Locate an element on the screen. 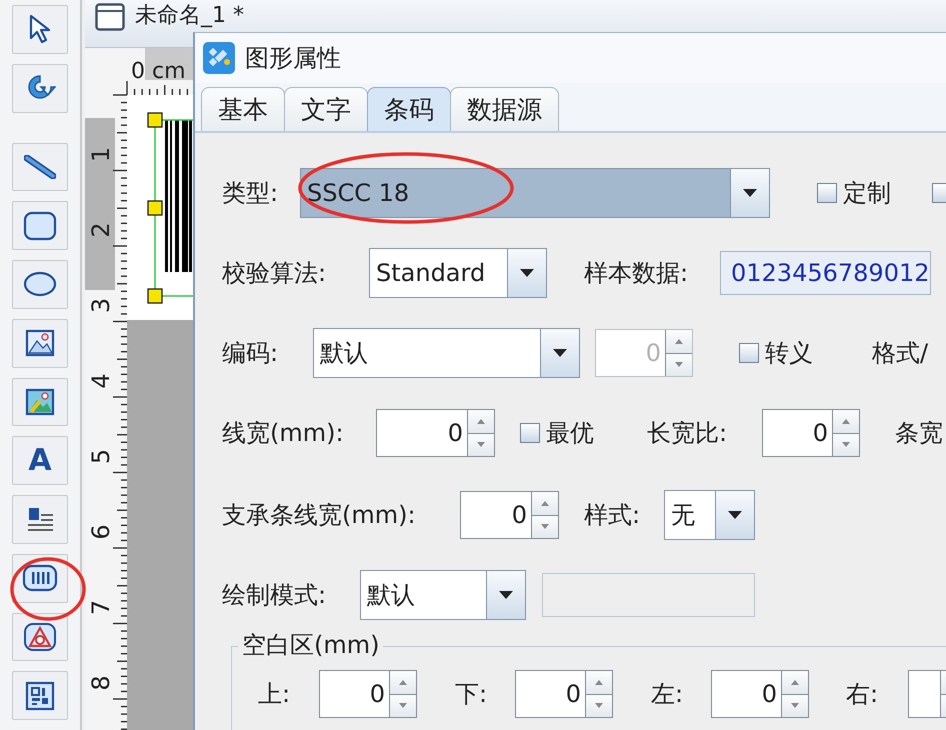  ruler-number: 3 is located at coordinates (101, 306).